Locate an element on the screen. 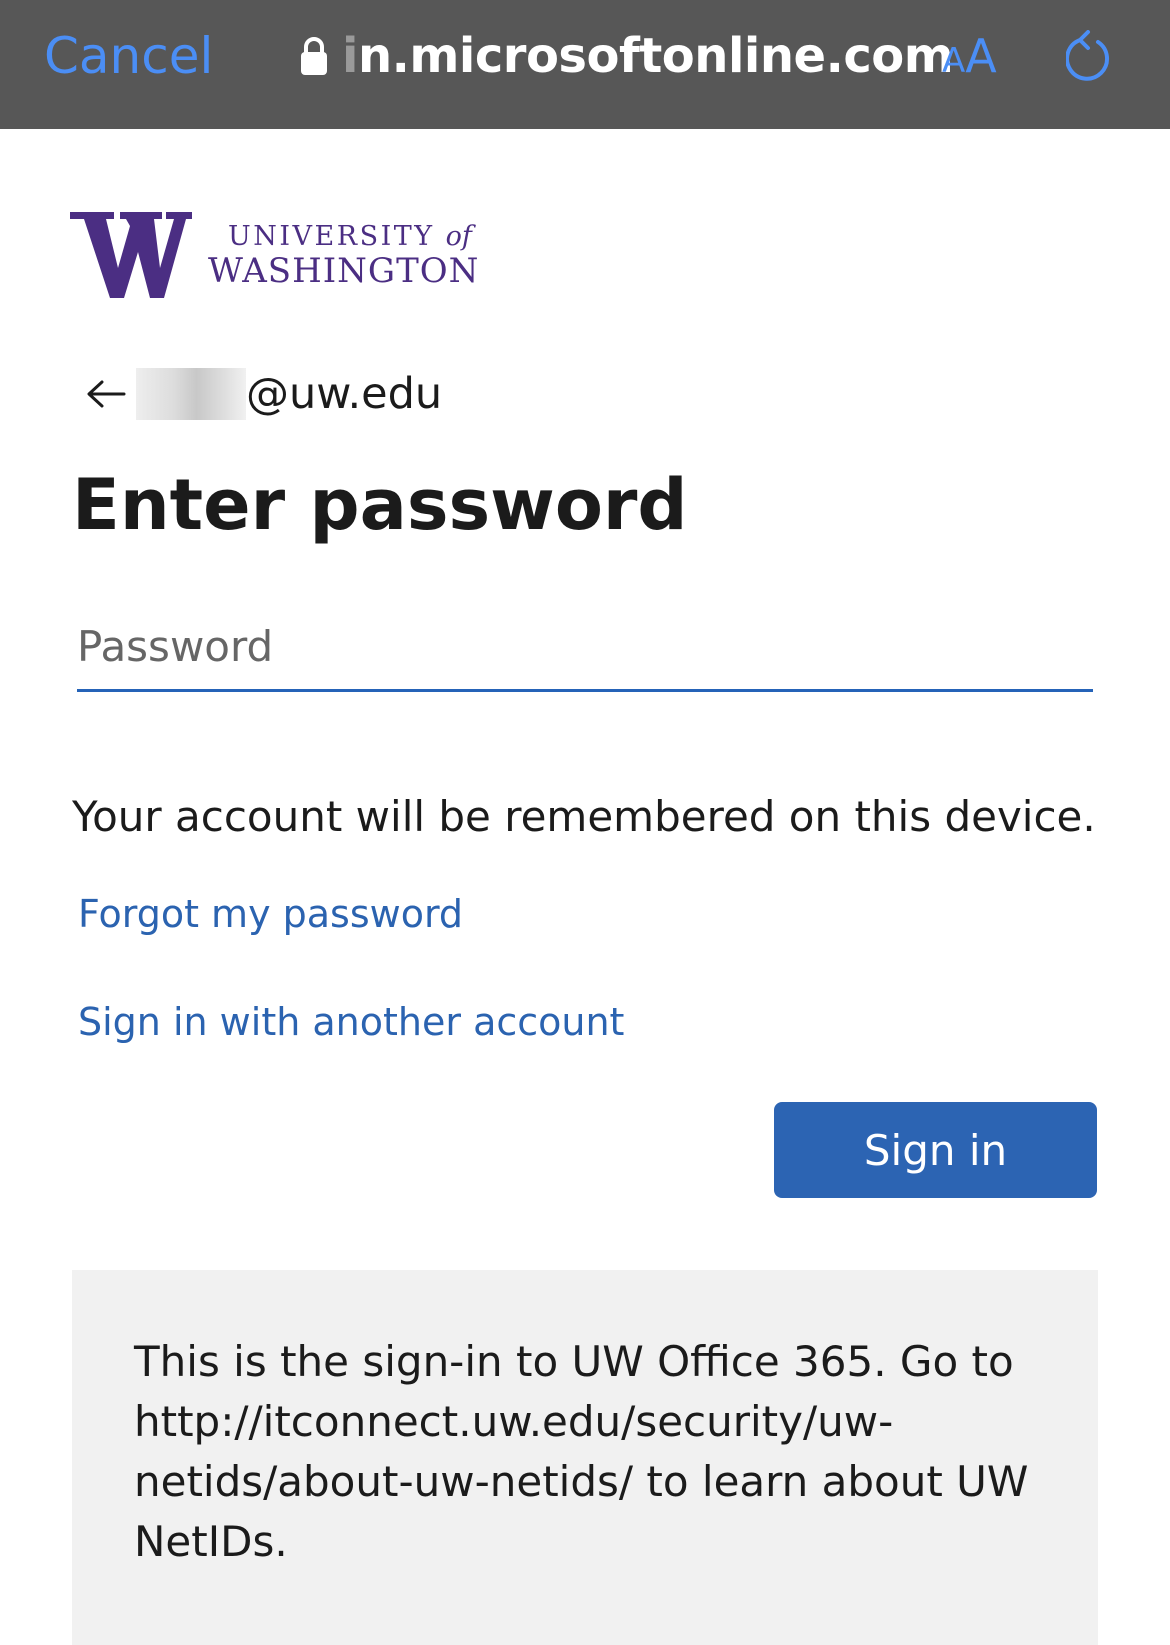  logo-washington: WASHINGTON is located at coordinates (344, 270).